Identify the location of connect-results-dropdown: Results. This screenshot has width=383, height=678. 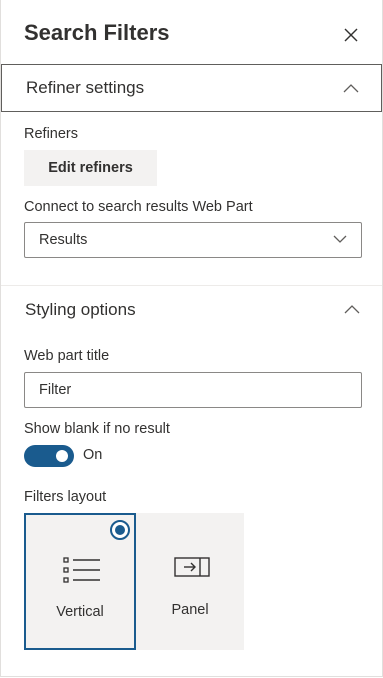
(193, 240).